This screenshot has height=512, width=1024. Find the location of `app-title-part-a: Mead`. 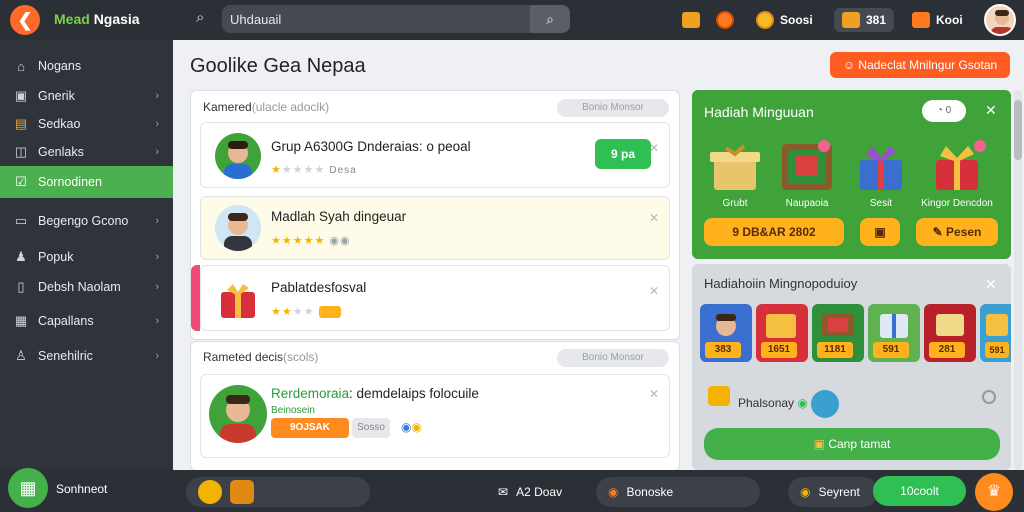

app-title-part-a: Mead is located at coordinates (74, 19).